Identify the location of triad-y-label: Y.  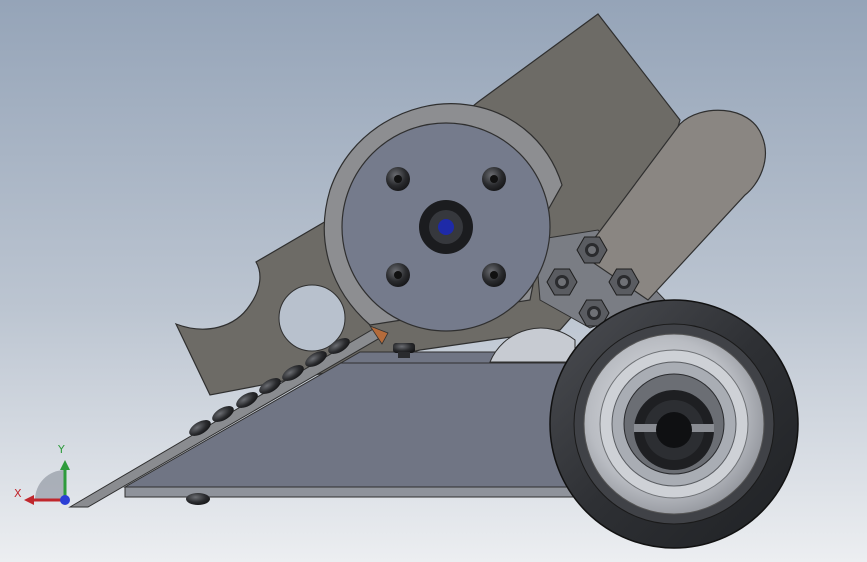
(61, 449).